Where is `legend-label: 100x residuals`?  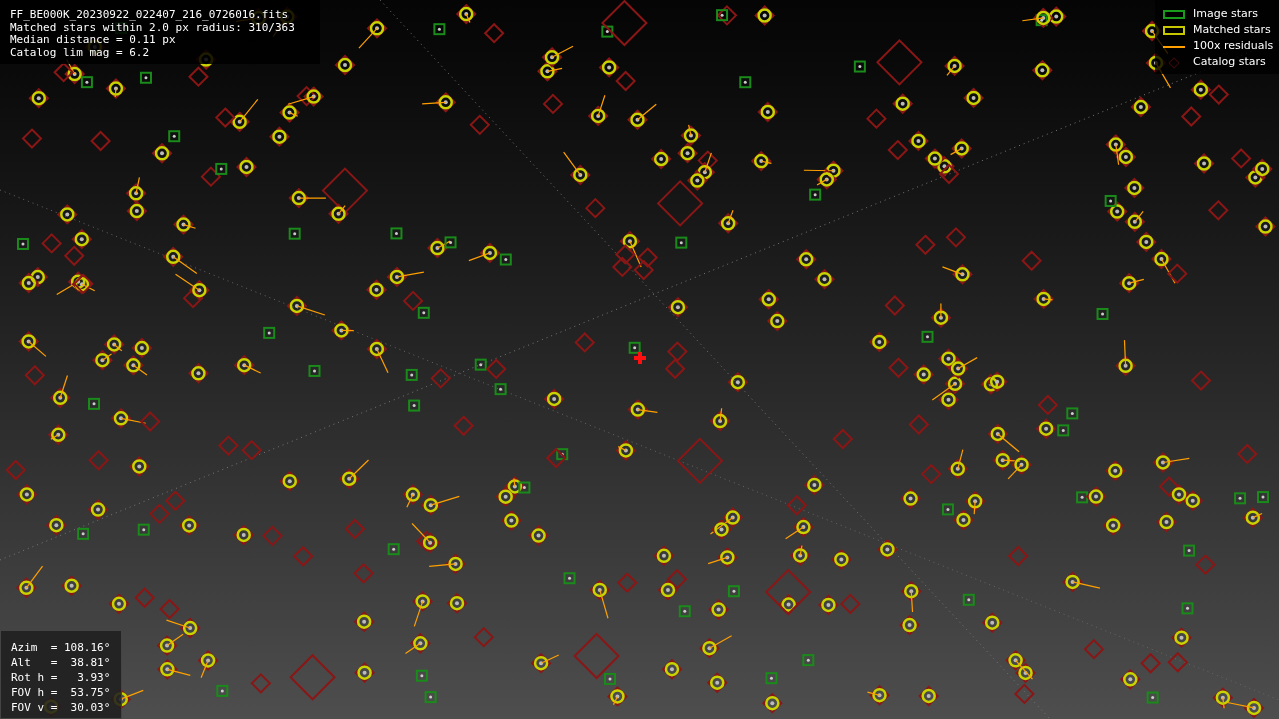
legend-label: 100x residuals is located at coordinates (1233, 46).